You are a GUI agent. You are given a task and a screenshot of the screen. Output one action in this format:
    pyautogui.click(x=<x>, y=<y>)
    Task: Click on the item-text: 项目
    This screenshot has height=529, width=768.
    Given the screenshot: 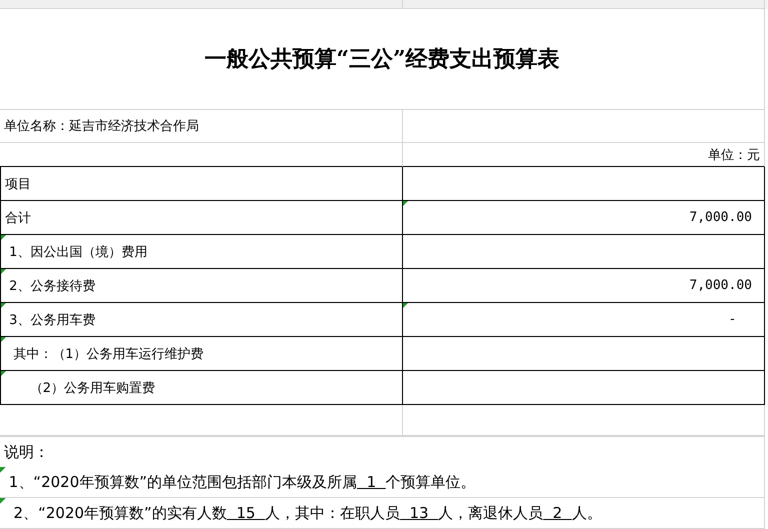 What is the action you would take?
    pyautogui.click(x=18, y=184)
    